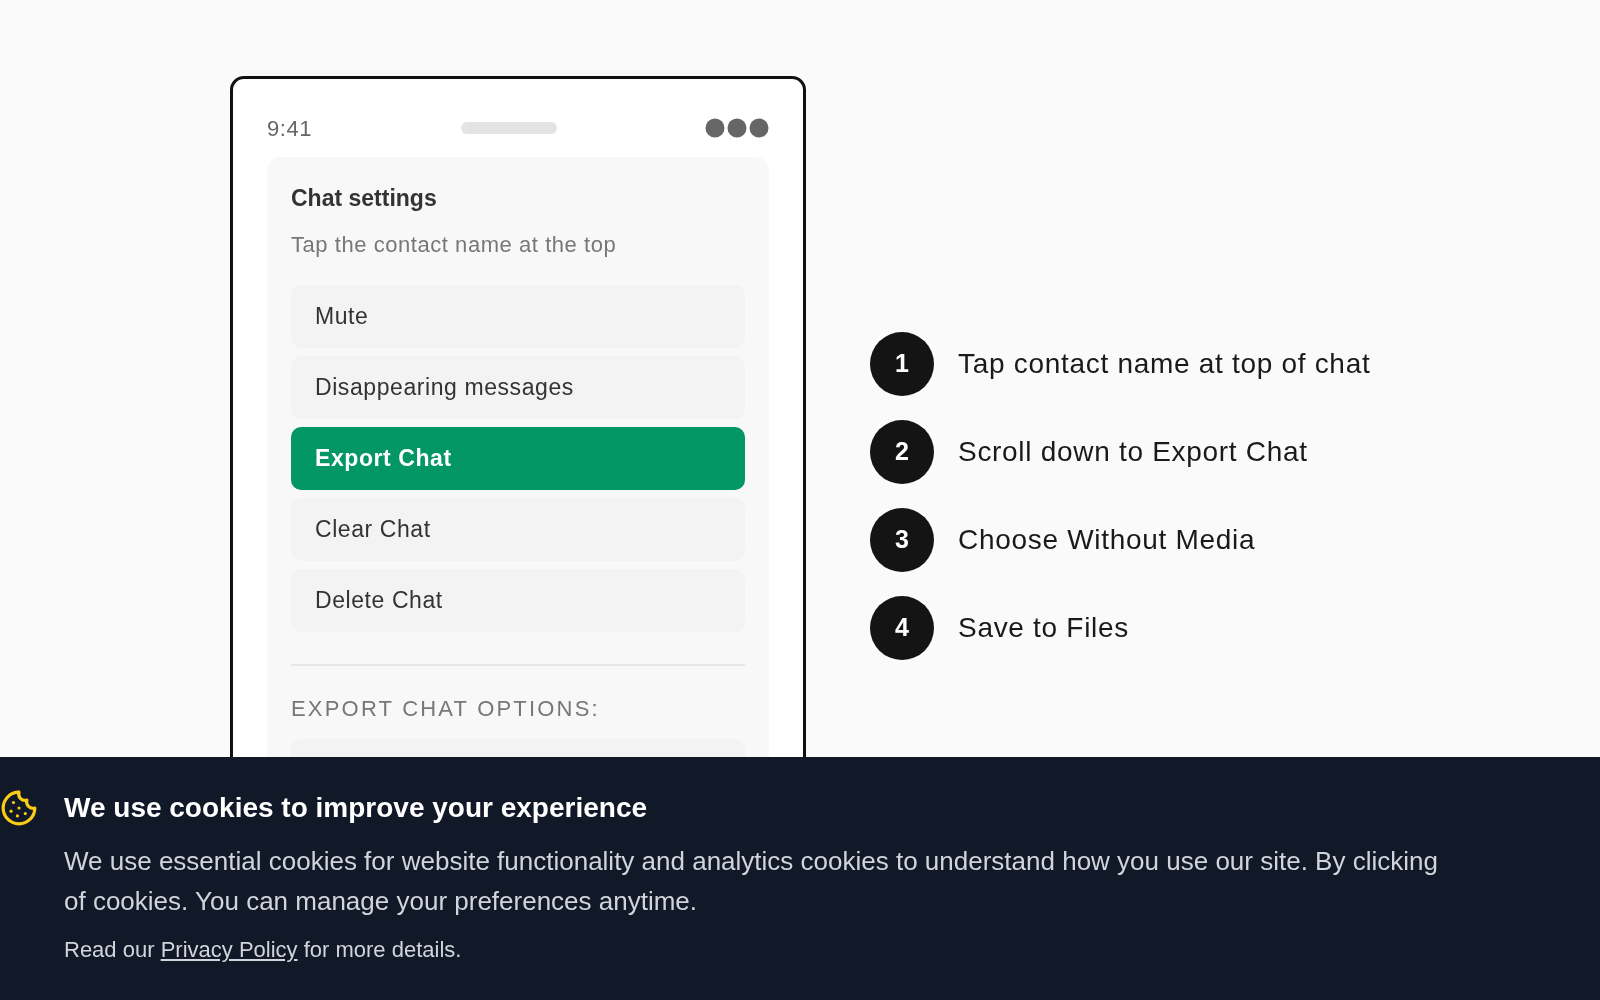  I want to click on card-title: Chat settings, so click(364, 198).